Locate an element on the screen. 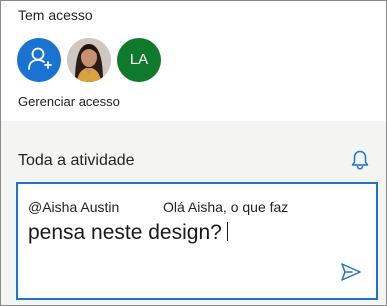  comment-text-line2-text: pensa neste design? is located at coordinates (125, 232).